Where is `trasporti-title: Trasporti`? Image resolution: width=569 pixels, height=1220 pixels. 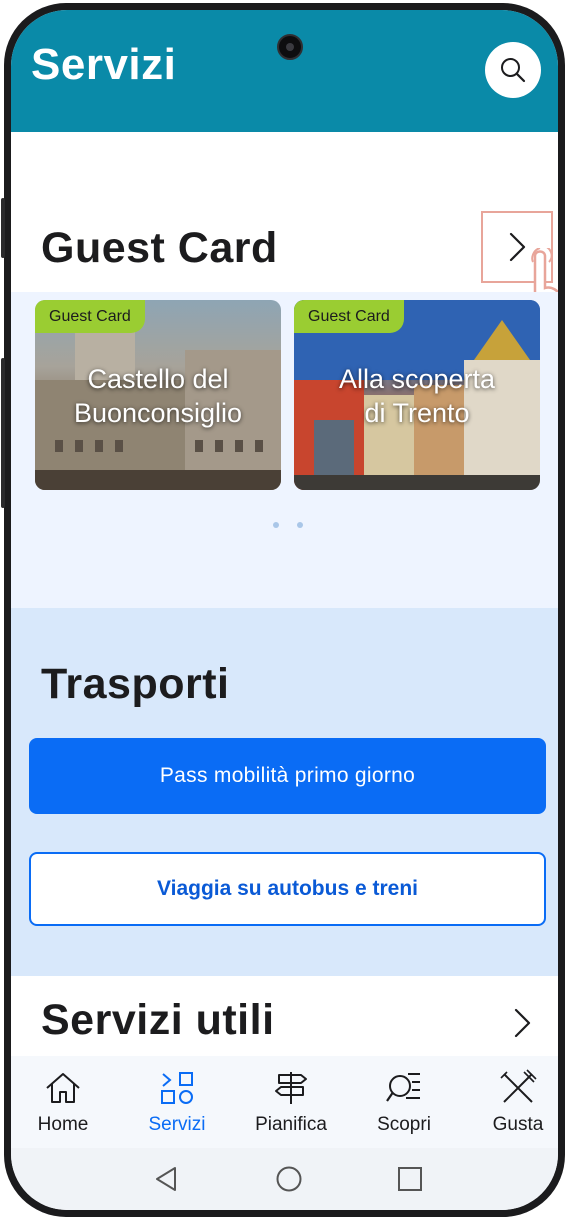
trasporti-title: Trasporti is located at coordinates (135, 684).